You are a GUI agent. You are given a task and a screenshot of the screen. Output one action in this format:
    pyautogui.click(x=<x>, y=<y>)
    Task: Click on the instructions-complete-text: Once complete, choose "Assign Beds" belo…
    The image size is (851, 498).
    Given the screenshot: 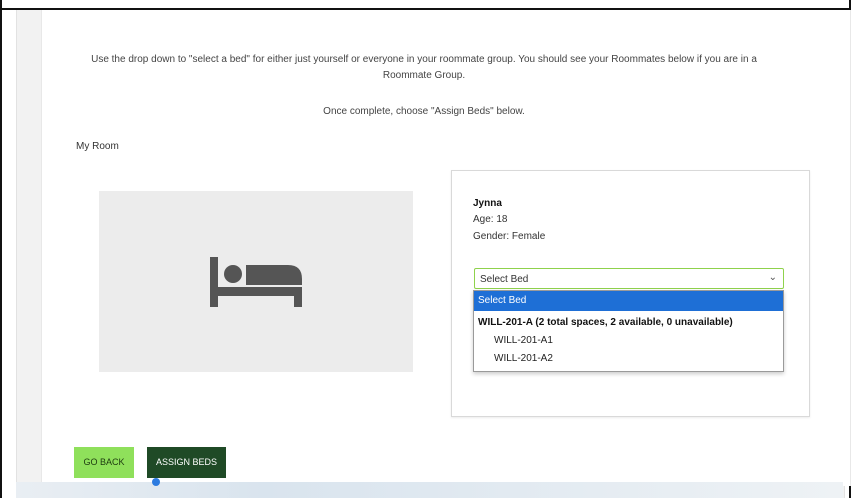 What is the action you would take?
    pyautogui.click(x=424, y=111)
    